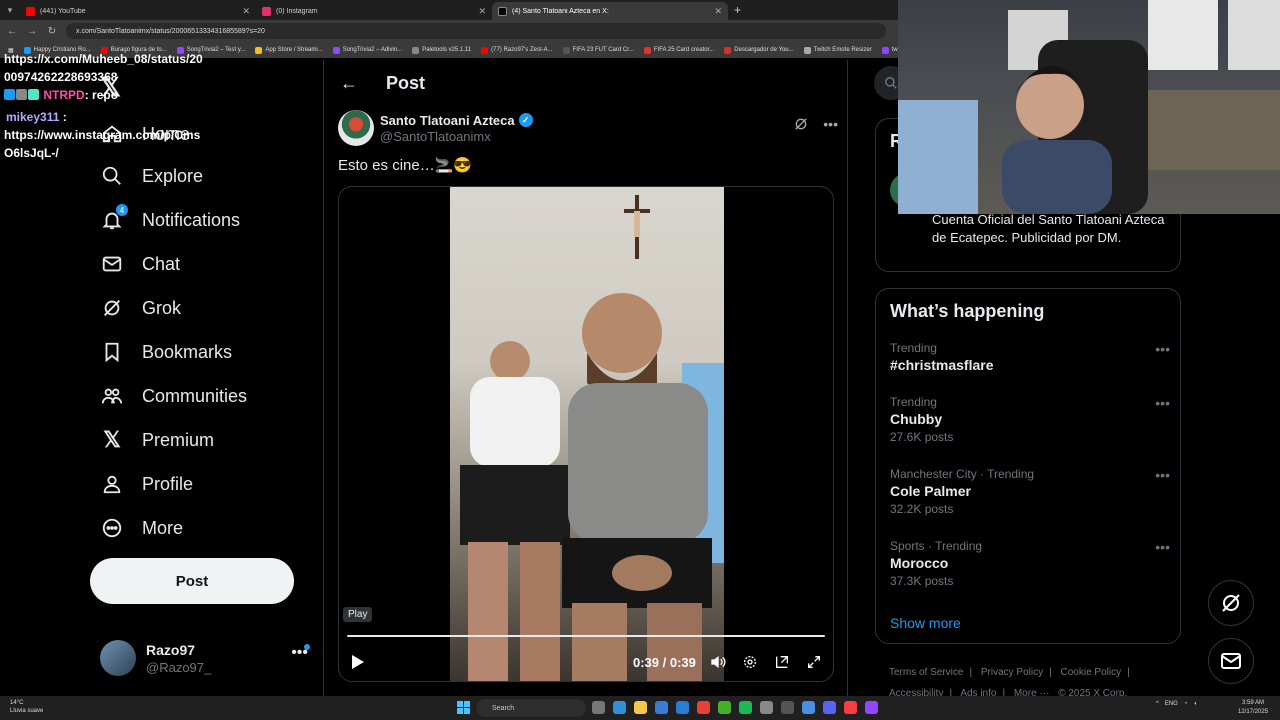 The image size is (1280, 720). I want to click on tab-instagram: (0) Instagram ✕, so click(374, 11).